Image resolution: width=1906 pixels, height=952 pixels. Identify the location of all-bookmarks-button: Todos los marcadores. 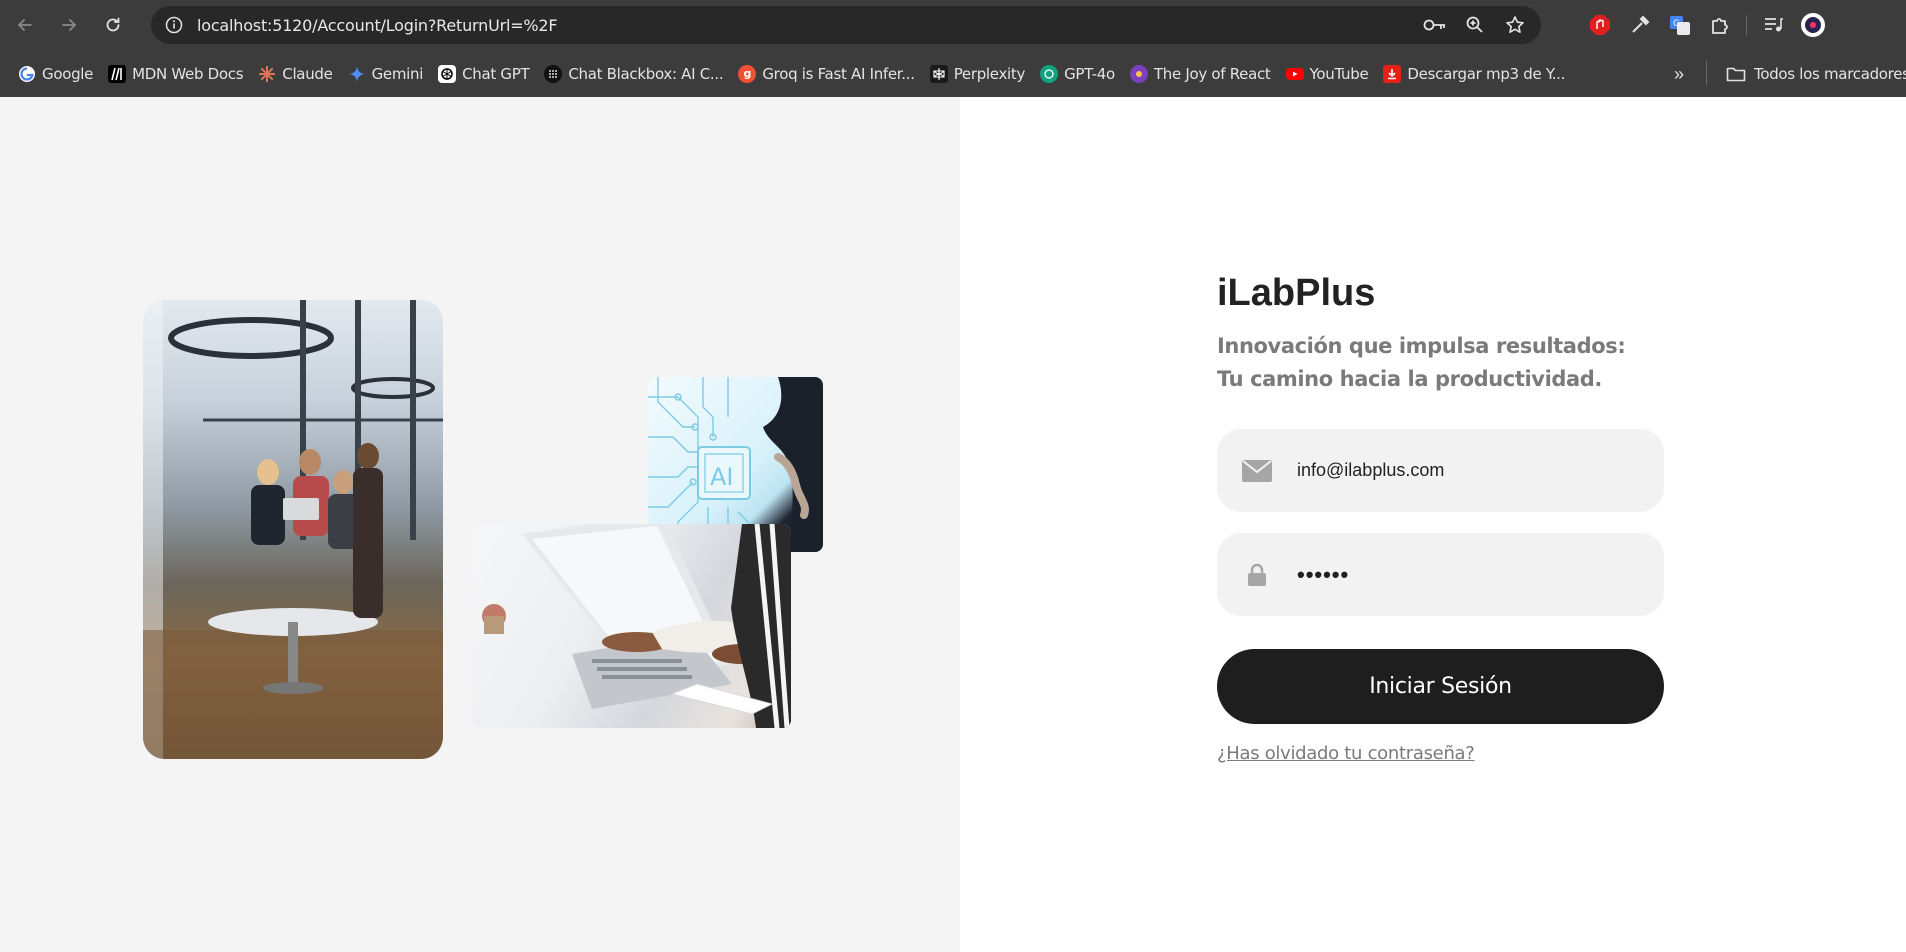
(1816, 74).